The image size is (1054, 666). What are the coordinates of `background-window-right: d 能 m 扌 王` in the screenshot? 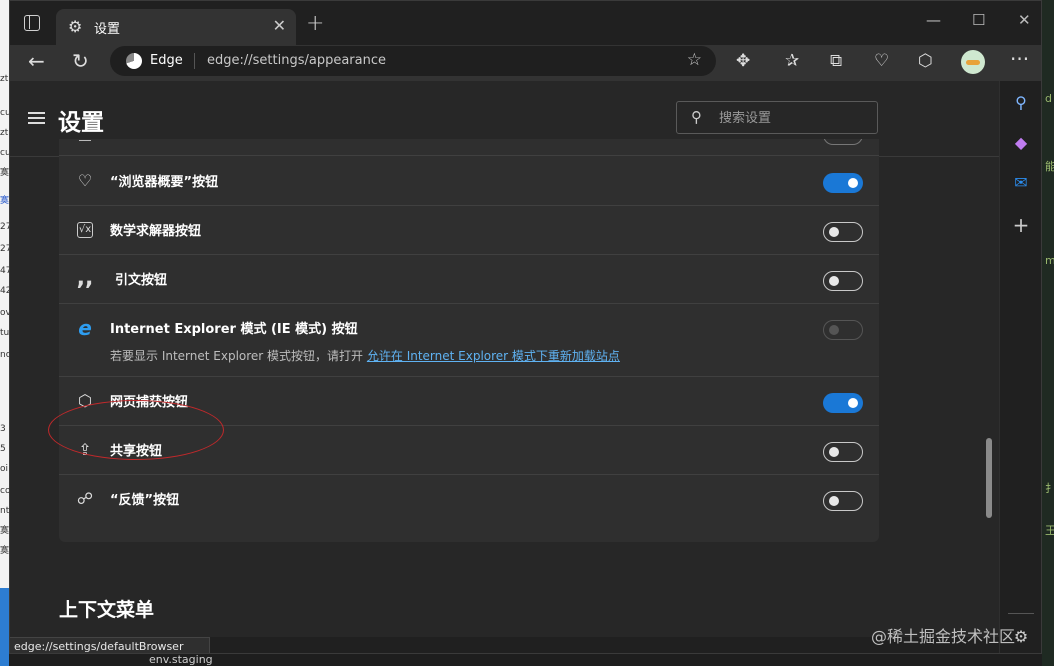 It's located at (1048, 333).